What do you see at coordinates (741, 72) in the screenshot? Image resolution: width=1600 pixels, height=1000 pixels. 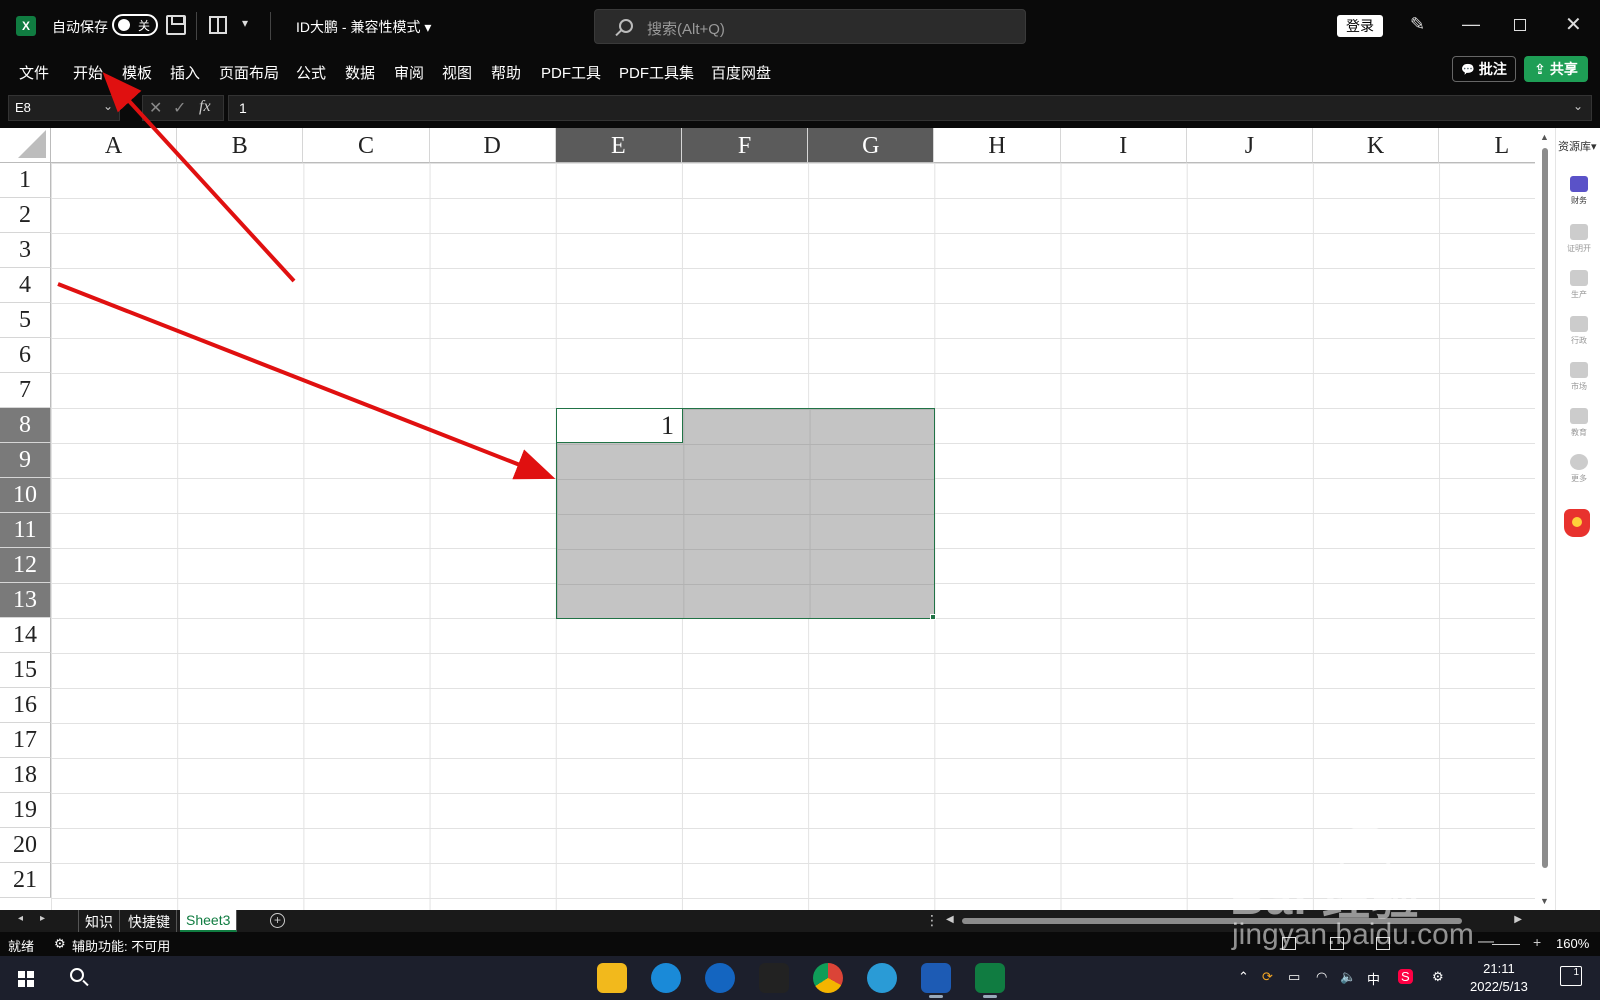 I see `tab-baidu-netdisk: 百度网盘` at bounding box center [741, 72].